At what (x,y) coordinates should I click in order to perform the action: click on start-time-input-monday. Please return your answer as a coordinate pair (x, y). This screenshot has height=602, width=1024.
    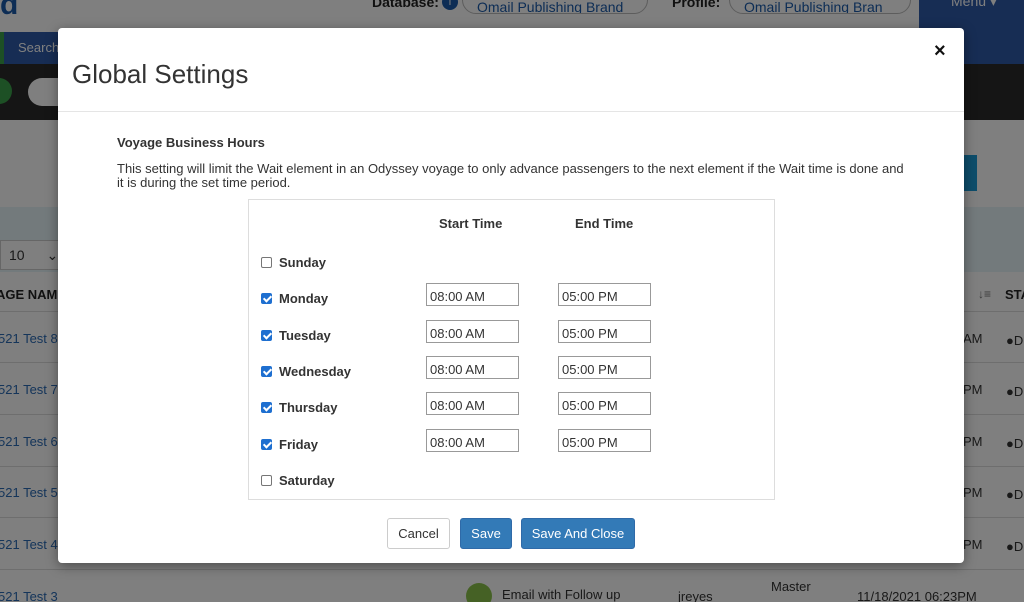
    Looking at the image, I should click on (472, 294).